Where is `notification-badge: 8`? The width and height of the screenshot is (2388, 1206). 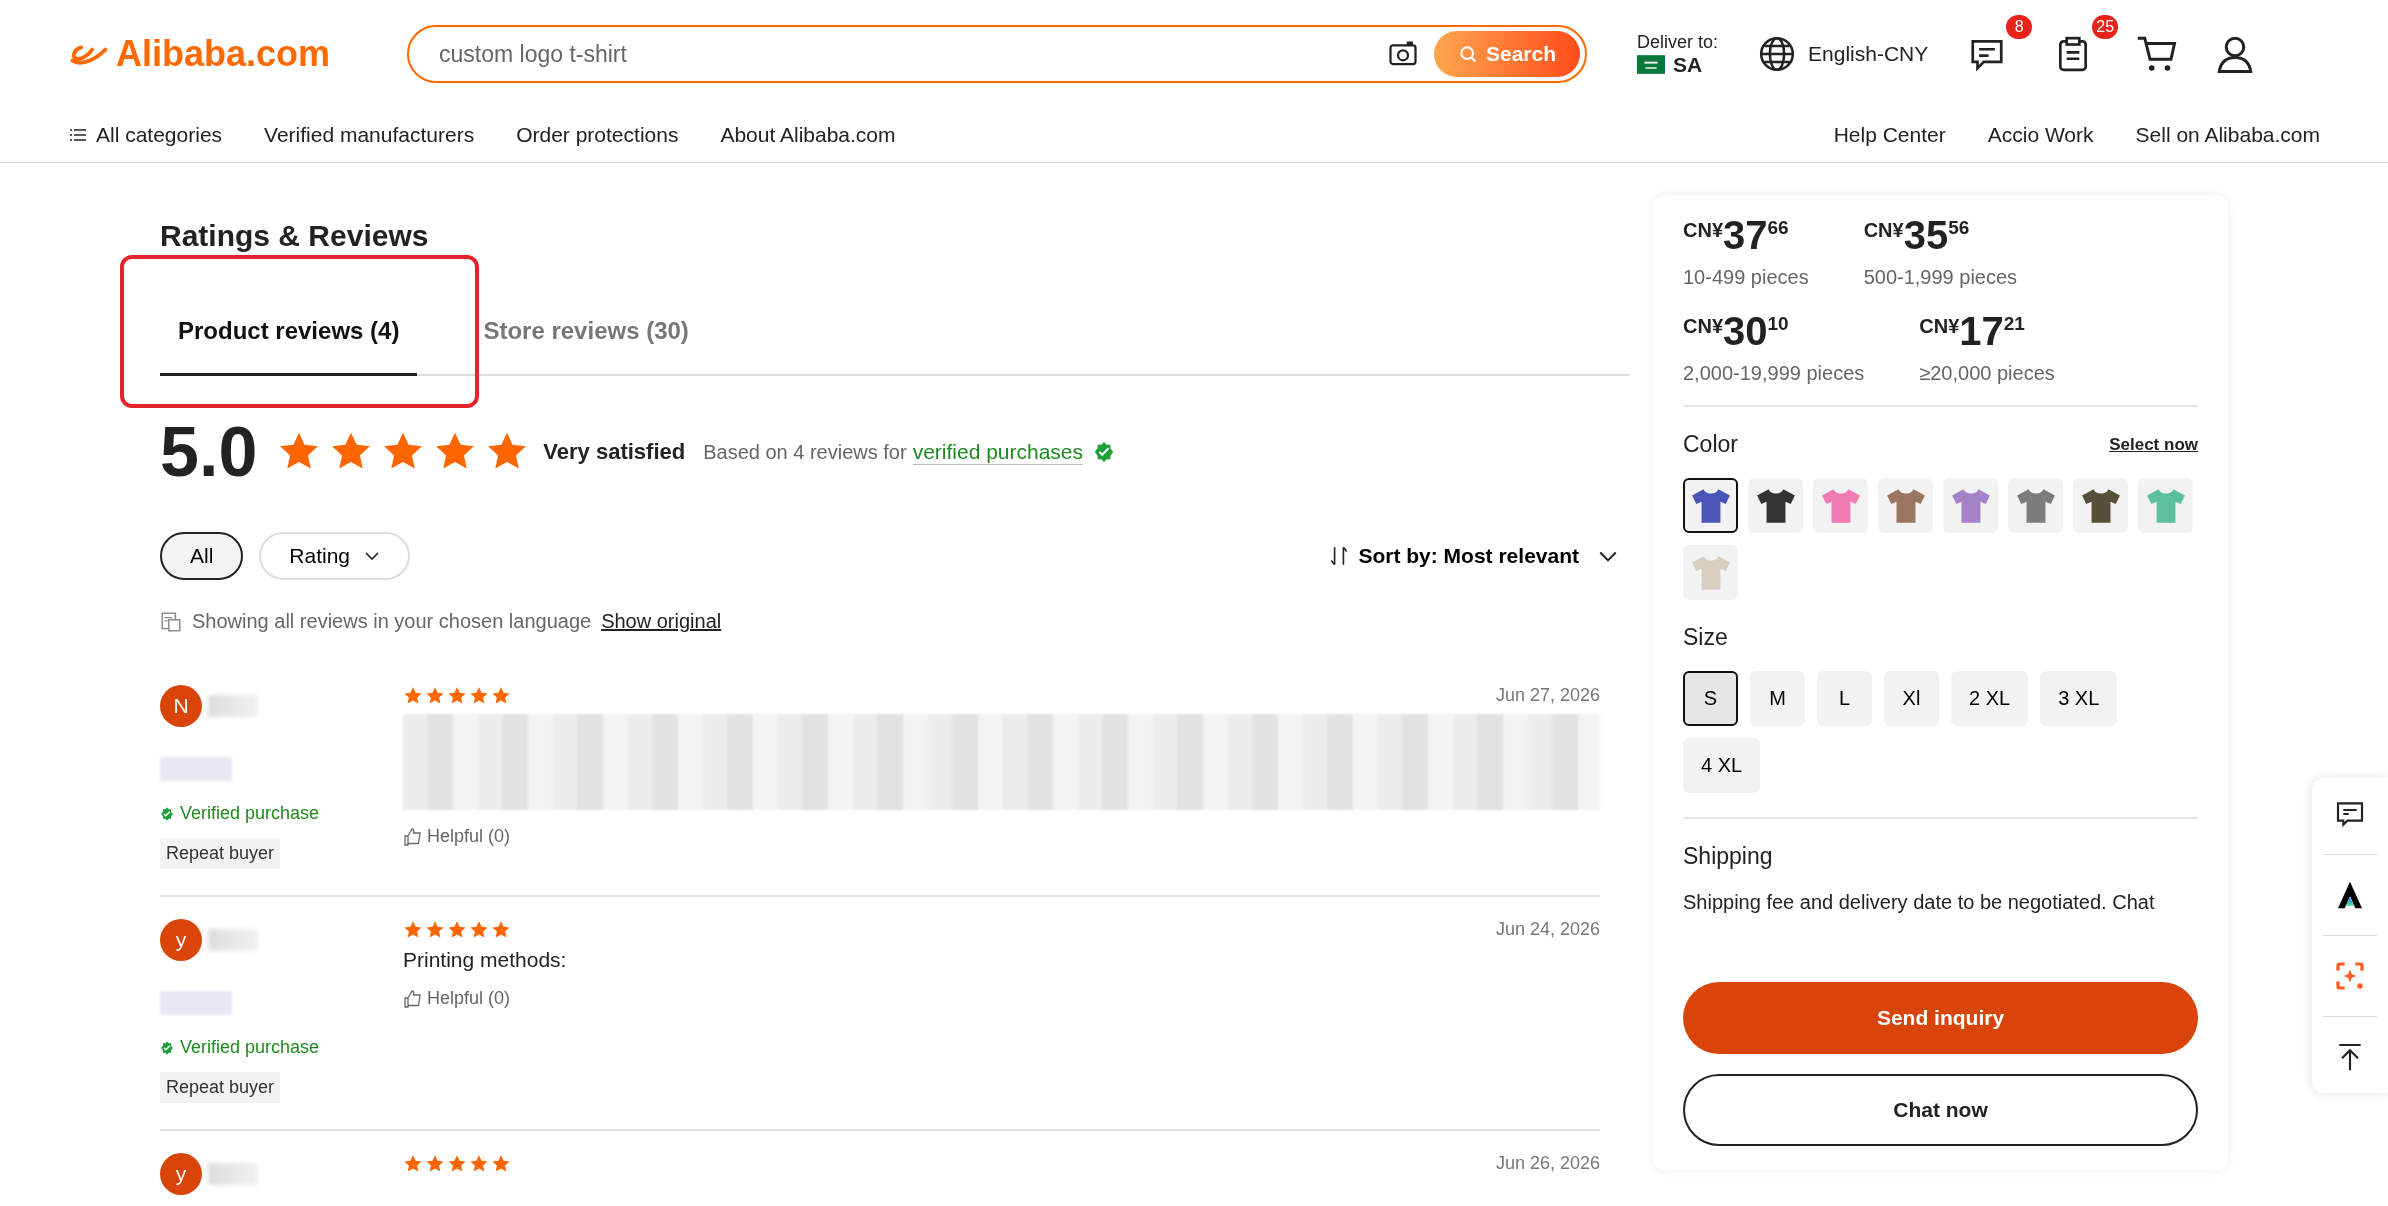
notification-badge: 8 is located at coordinates (2019, 27).